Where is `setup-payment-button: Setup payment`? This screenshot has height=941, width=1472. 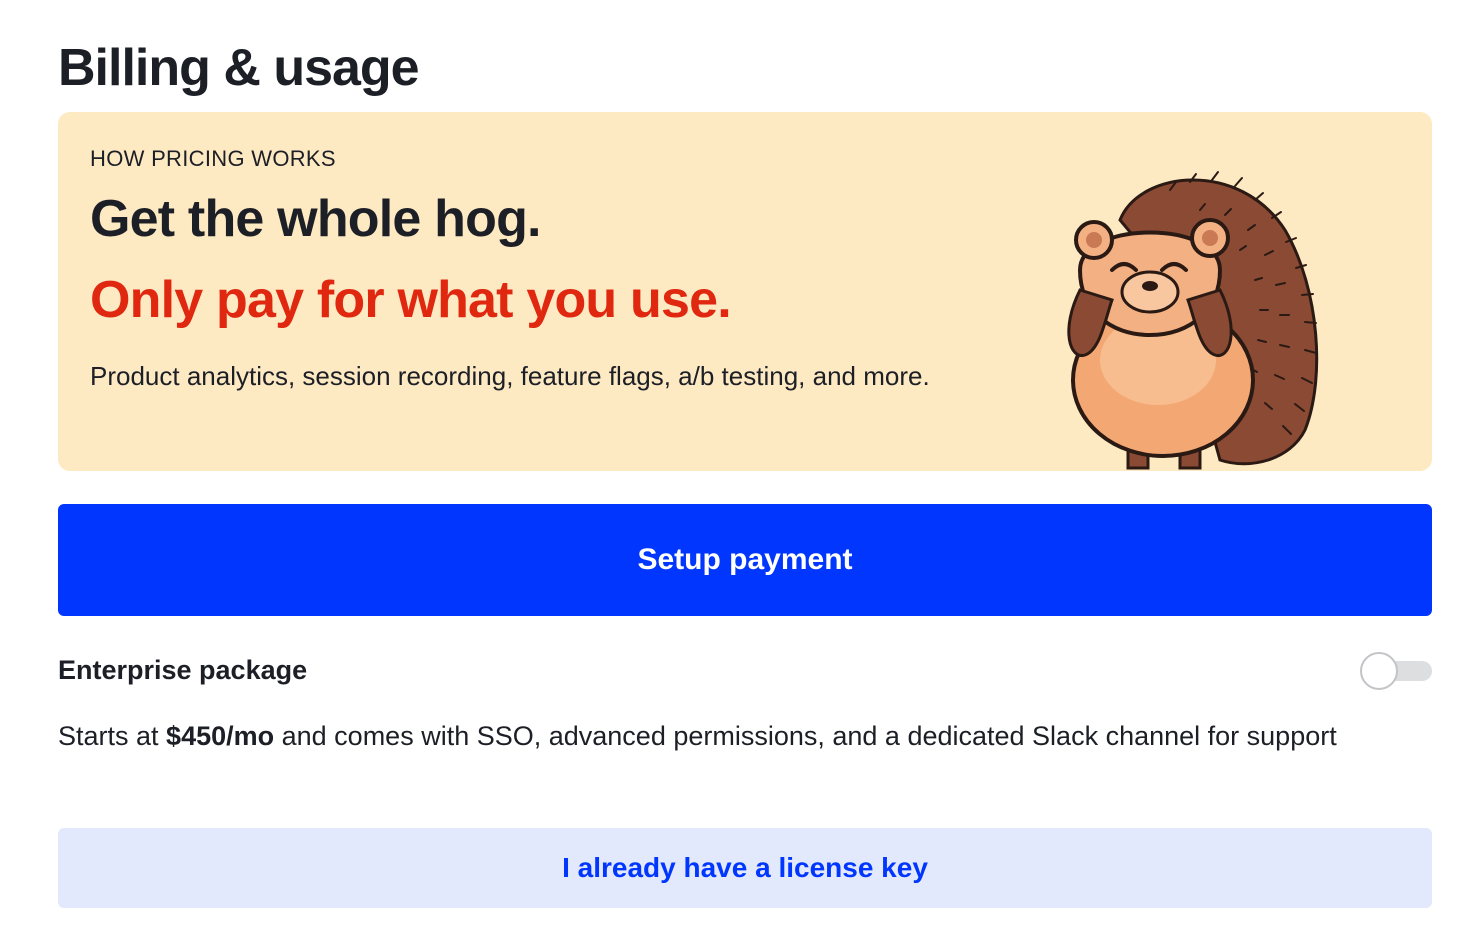 setup-payment-button: Setup payment is located at coordinates (745, 560).